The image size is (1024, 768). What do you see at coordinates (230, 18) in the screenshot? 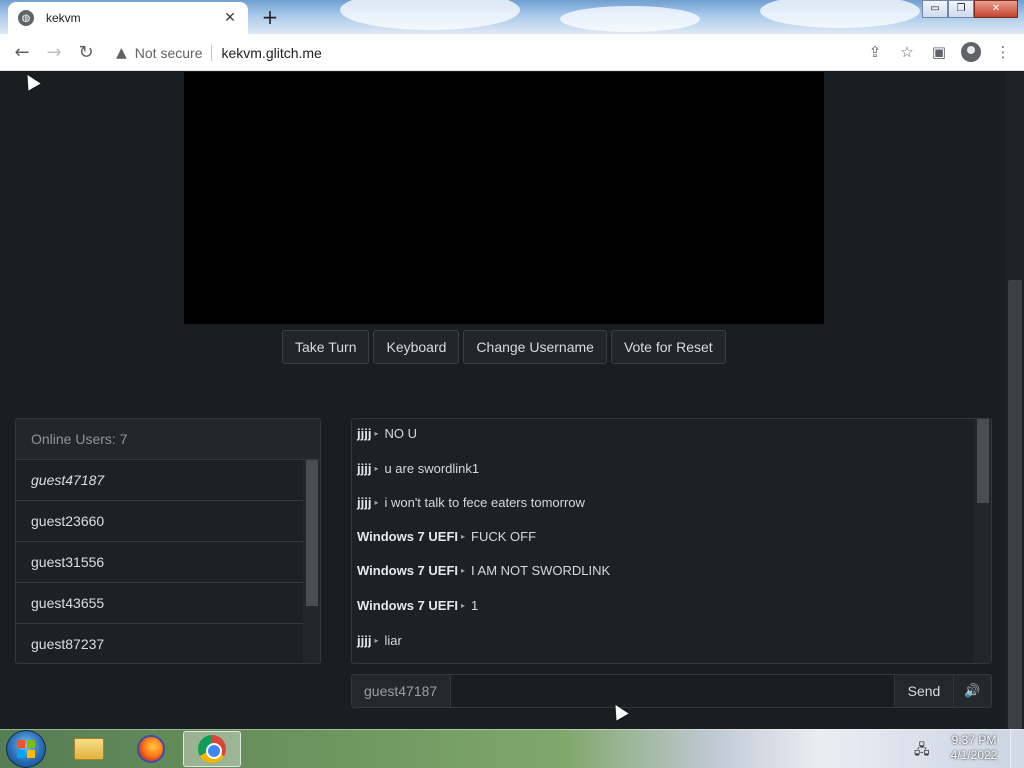
I see `close-tab-icon: ✕` at bounding box center [230, 18].